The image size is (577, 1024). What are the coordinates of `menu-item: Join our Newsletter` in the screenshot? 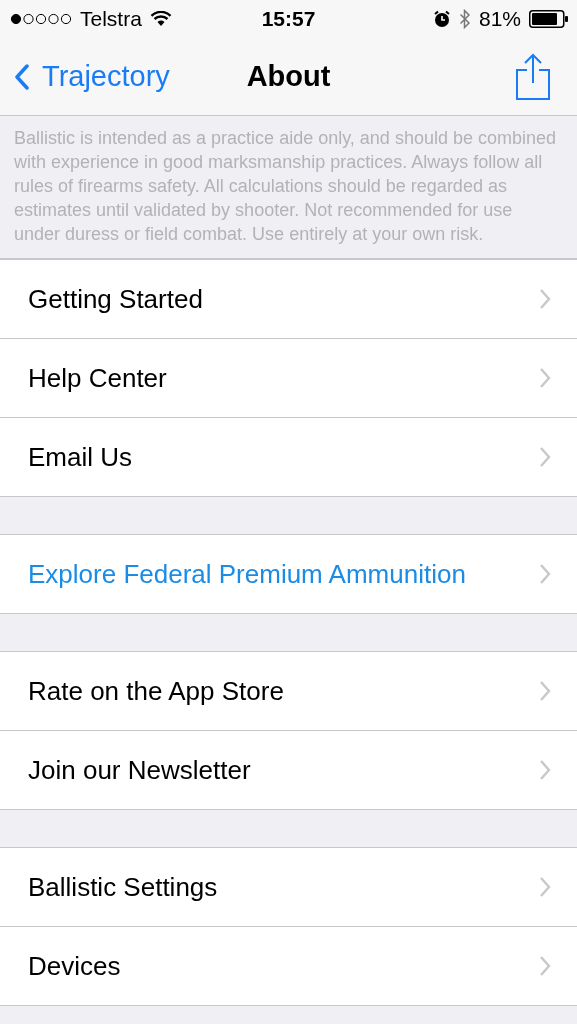 It's located at (288, 770).